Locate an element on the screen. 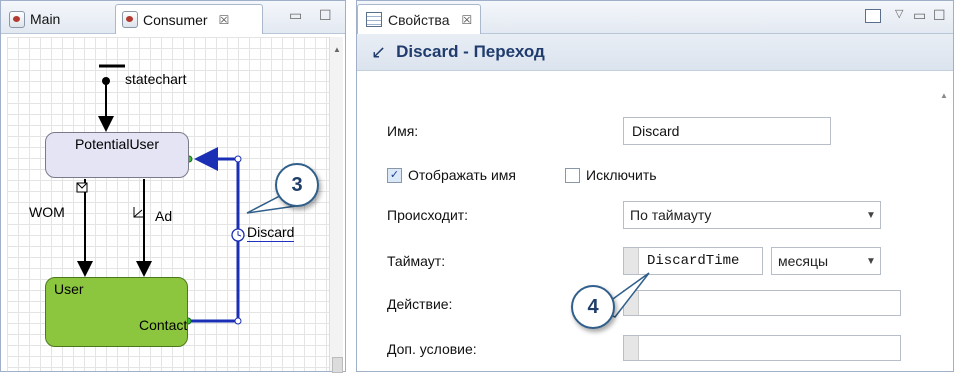 The height and width of the screenshot is (373, 956). occurs-select: По таймауту ▼ is located at coordinates (752, 215).